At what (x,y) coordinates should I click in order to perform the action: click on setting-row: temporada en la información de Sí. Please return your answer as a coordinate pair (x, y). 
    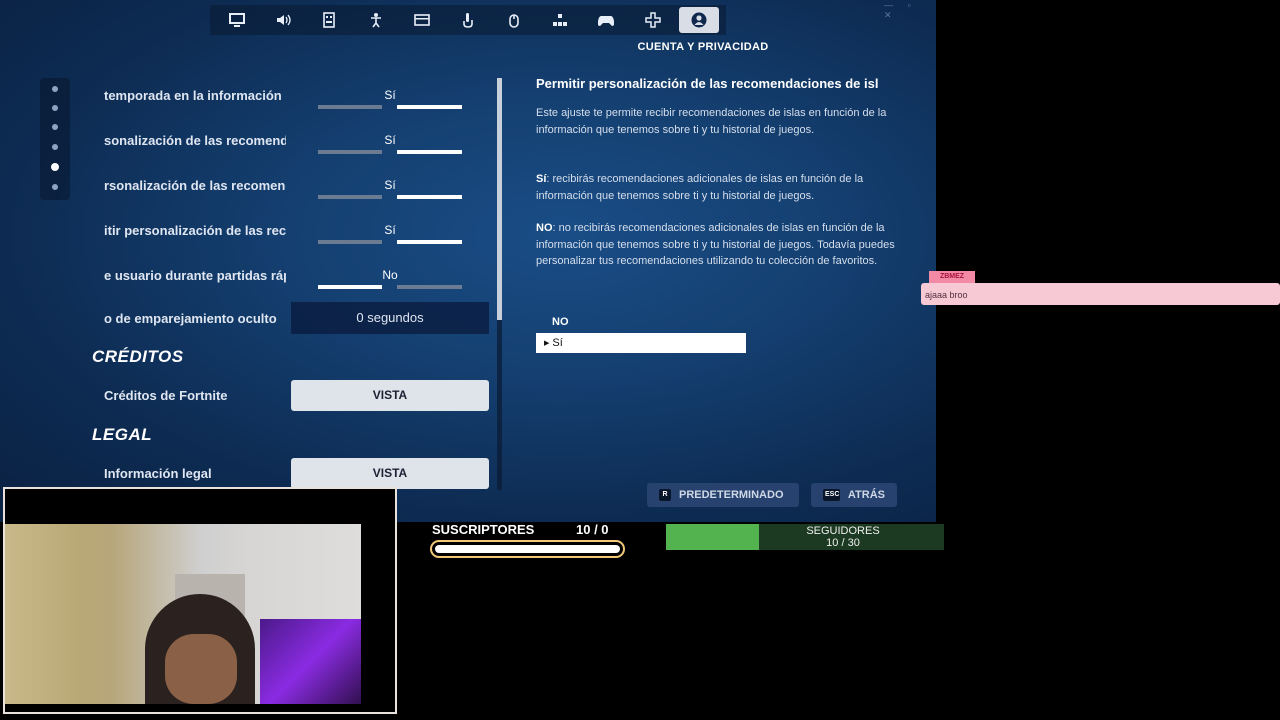
    Looking at the image, I should click on (250, 100).